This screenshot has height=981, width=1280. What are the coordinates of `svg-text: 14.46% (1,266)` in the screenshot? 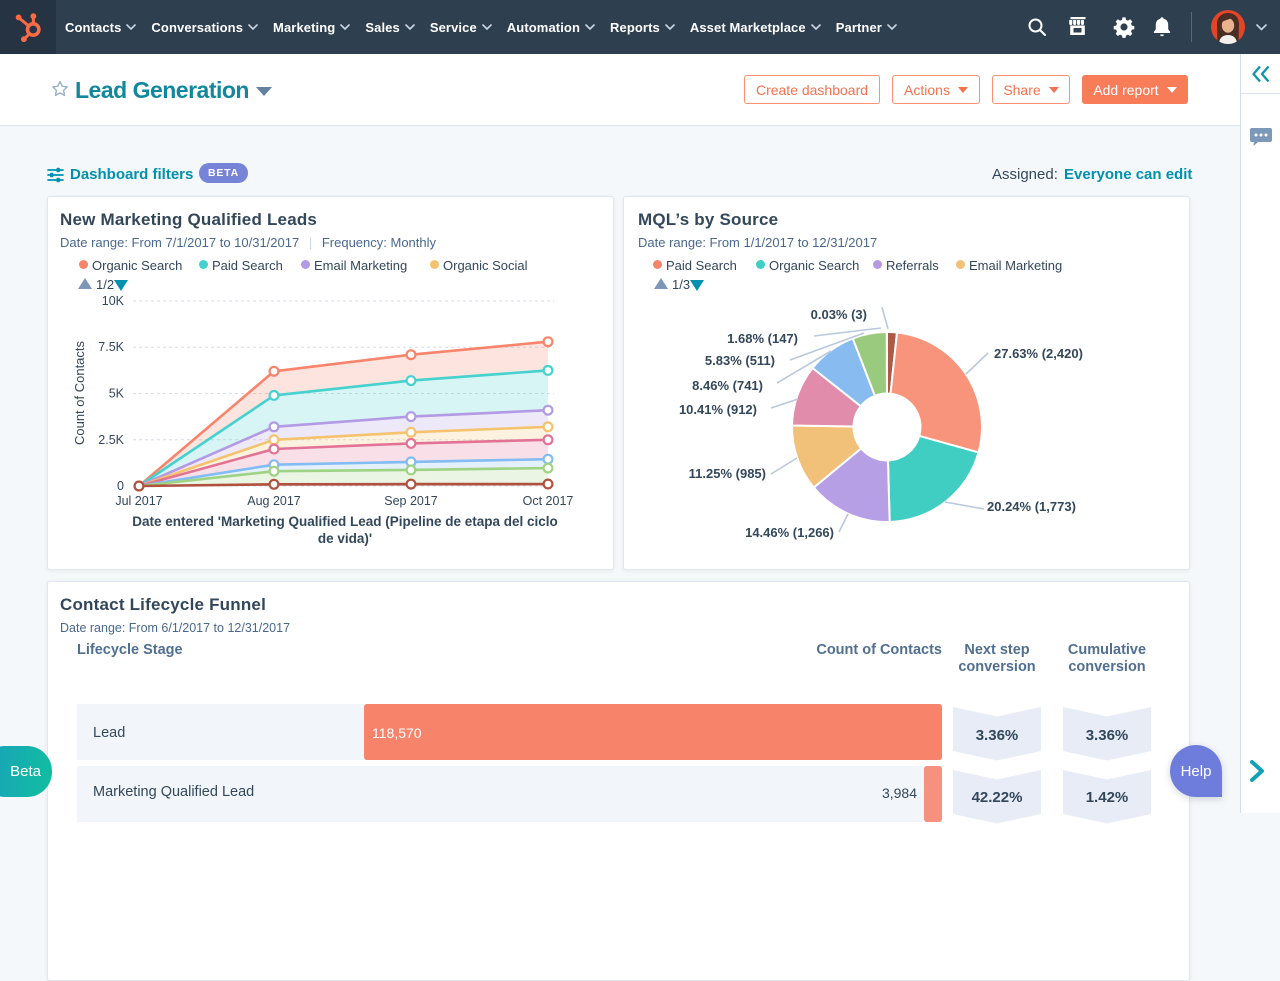 It's located at (789, 532).